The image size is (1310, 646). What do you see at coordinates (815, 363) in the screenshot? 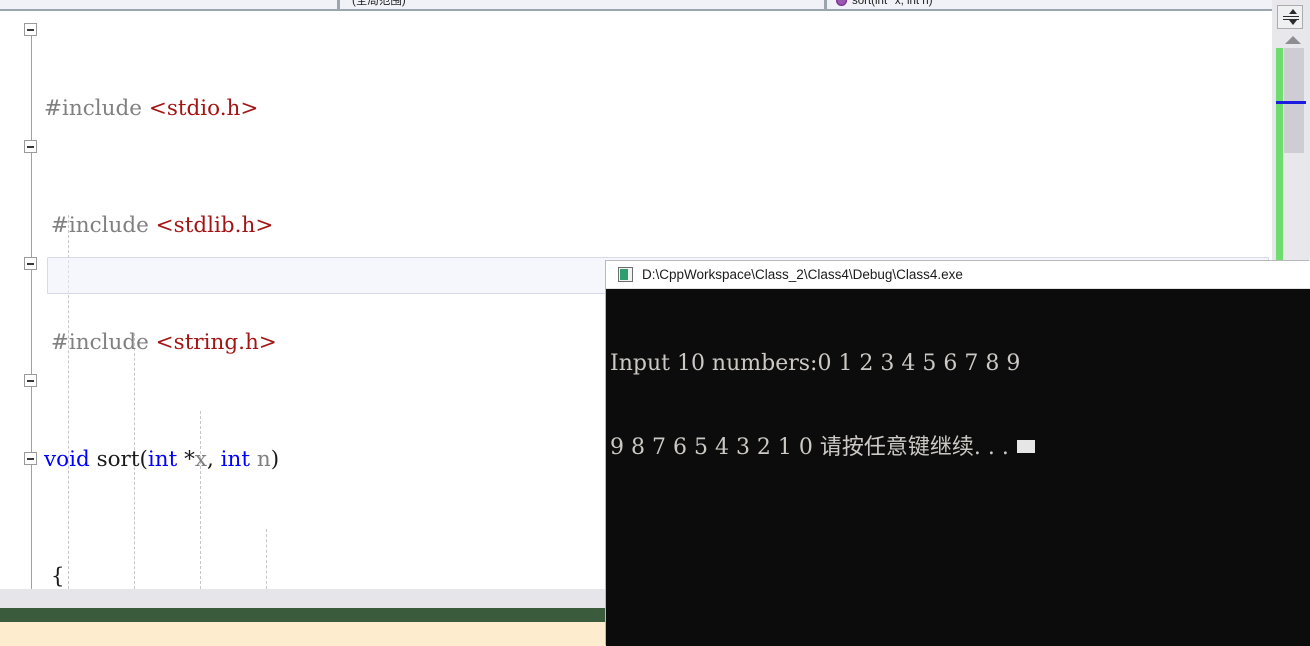
I see `console-line: Input 10 numbers:0 1 2 3 4 5 6 7 8 9` at bounding box center [815, 363].